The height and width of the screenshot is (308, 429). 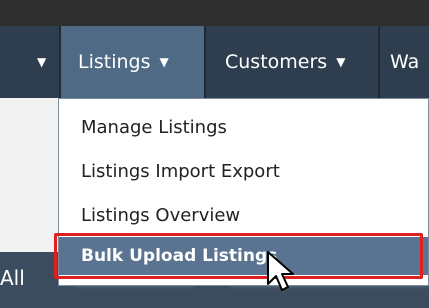 What do you see at coordinates (238, 256) in the screenshot?
I see `highlight-annotation-box` at bounding box center [238, 256].